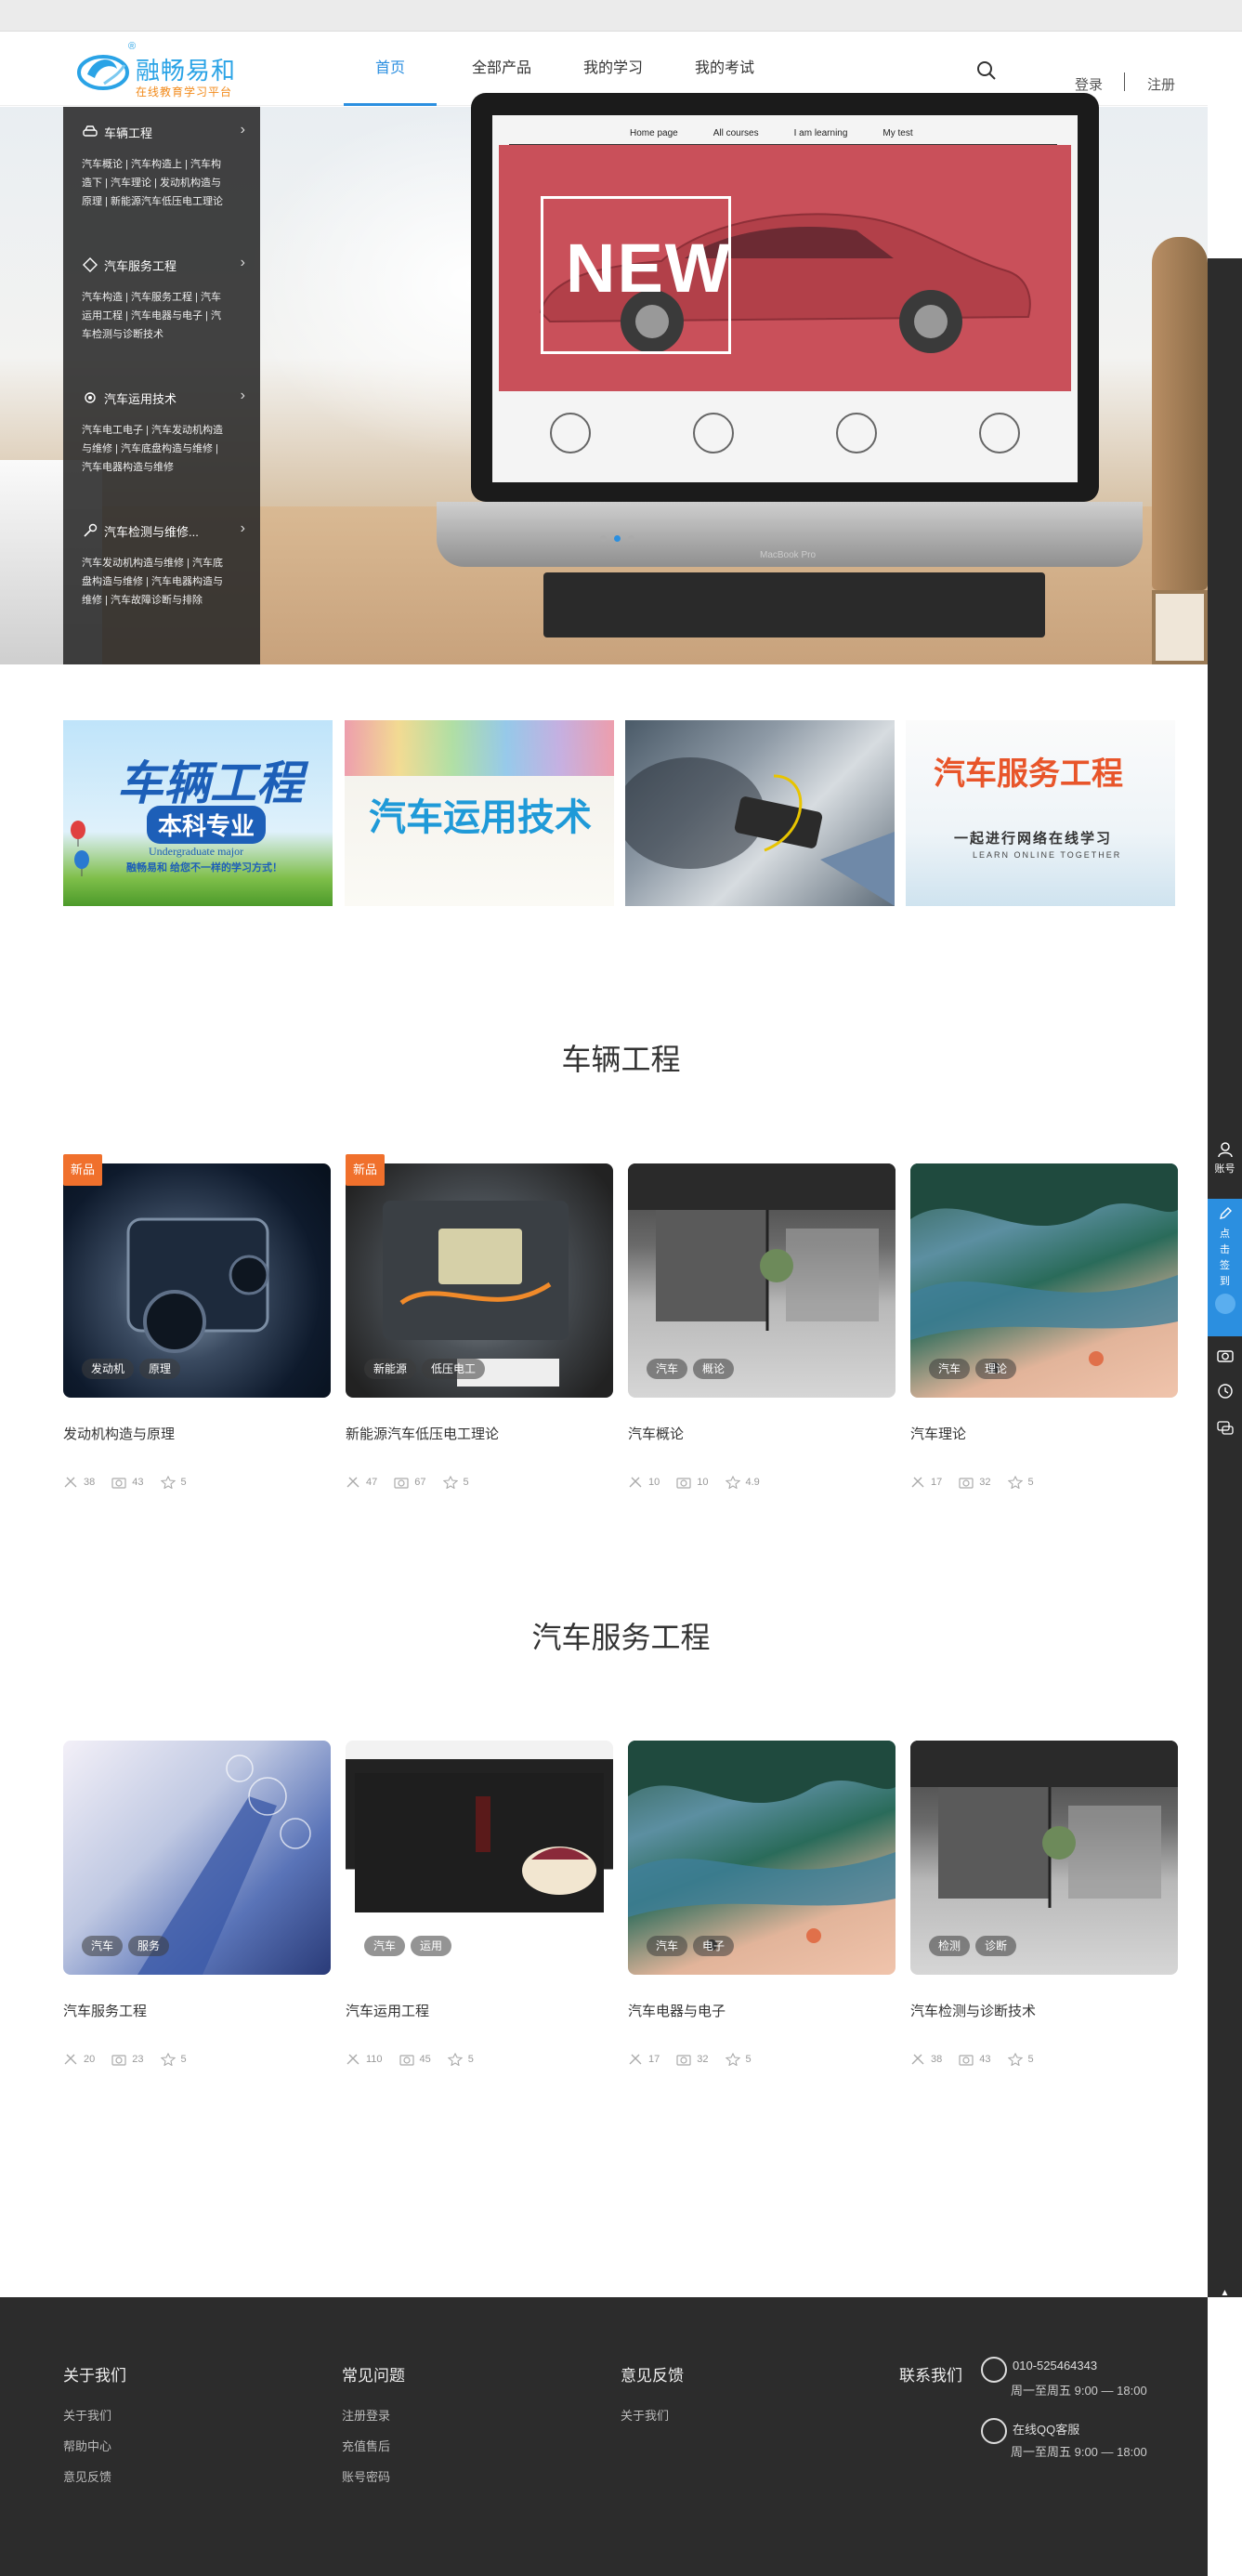  I want to click on category-header: 车辆工程 ›, so click(164, 132).